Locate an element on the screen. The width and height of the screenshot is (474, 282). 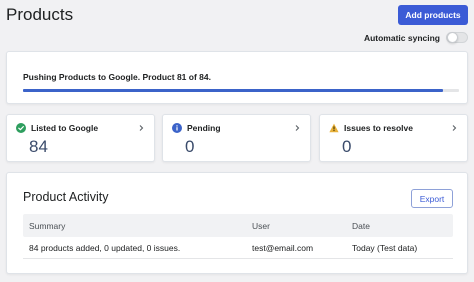
info-circle-icon is located at coordinates (177, 128).